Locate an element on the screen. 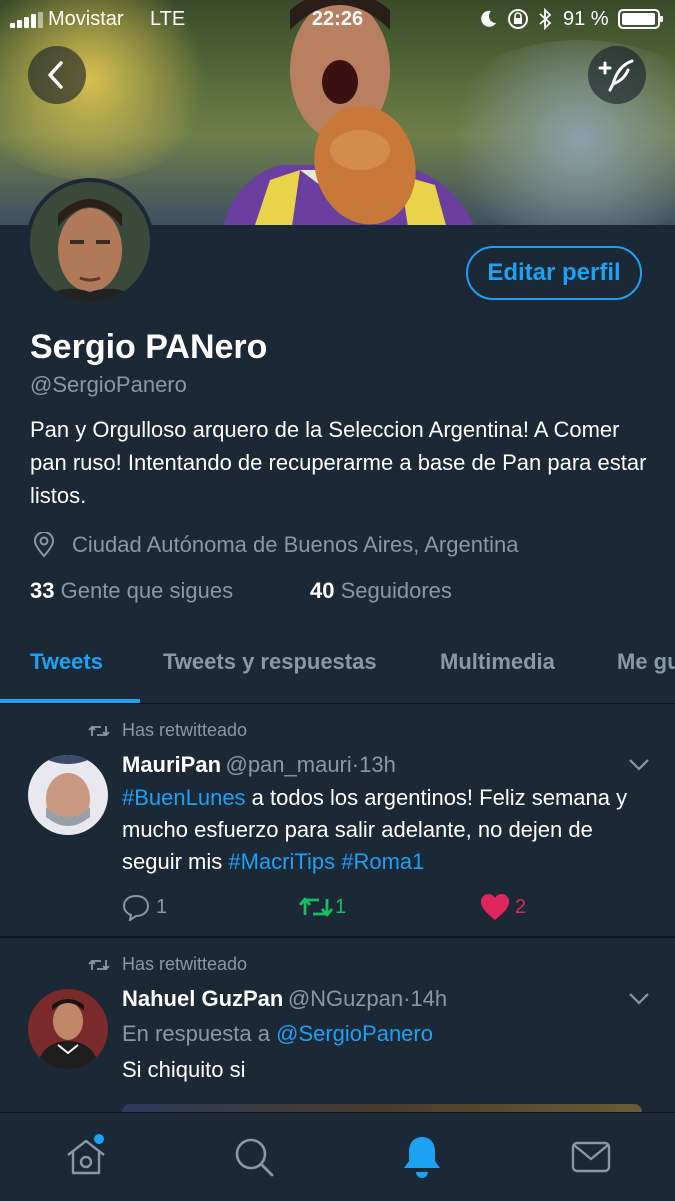  compose-icon is located at coordinates (616, 75).